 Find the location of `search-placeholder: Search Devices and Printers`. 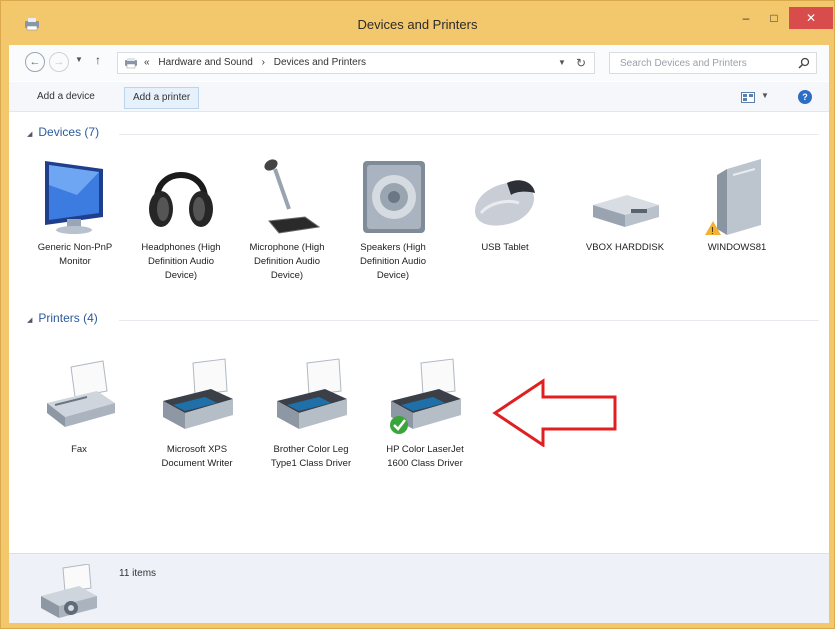

search-placeholder: Search Devices and Printers is located at coordinates (683, 63).